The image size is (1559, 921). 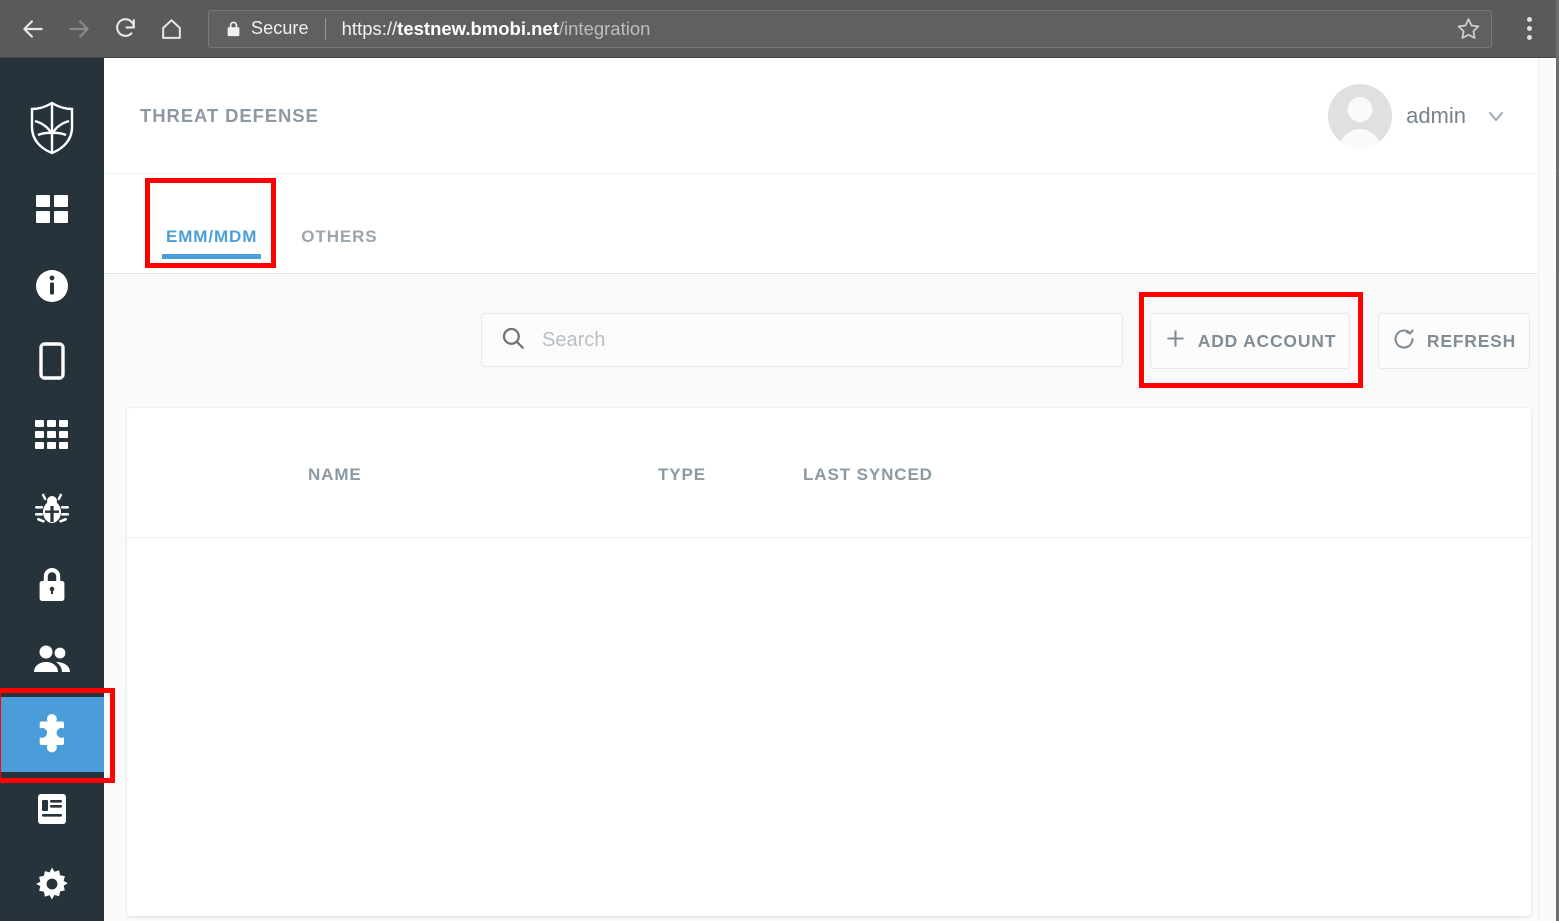 I want to click on column-header-type: TYPE, so click(x=682, y=474).